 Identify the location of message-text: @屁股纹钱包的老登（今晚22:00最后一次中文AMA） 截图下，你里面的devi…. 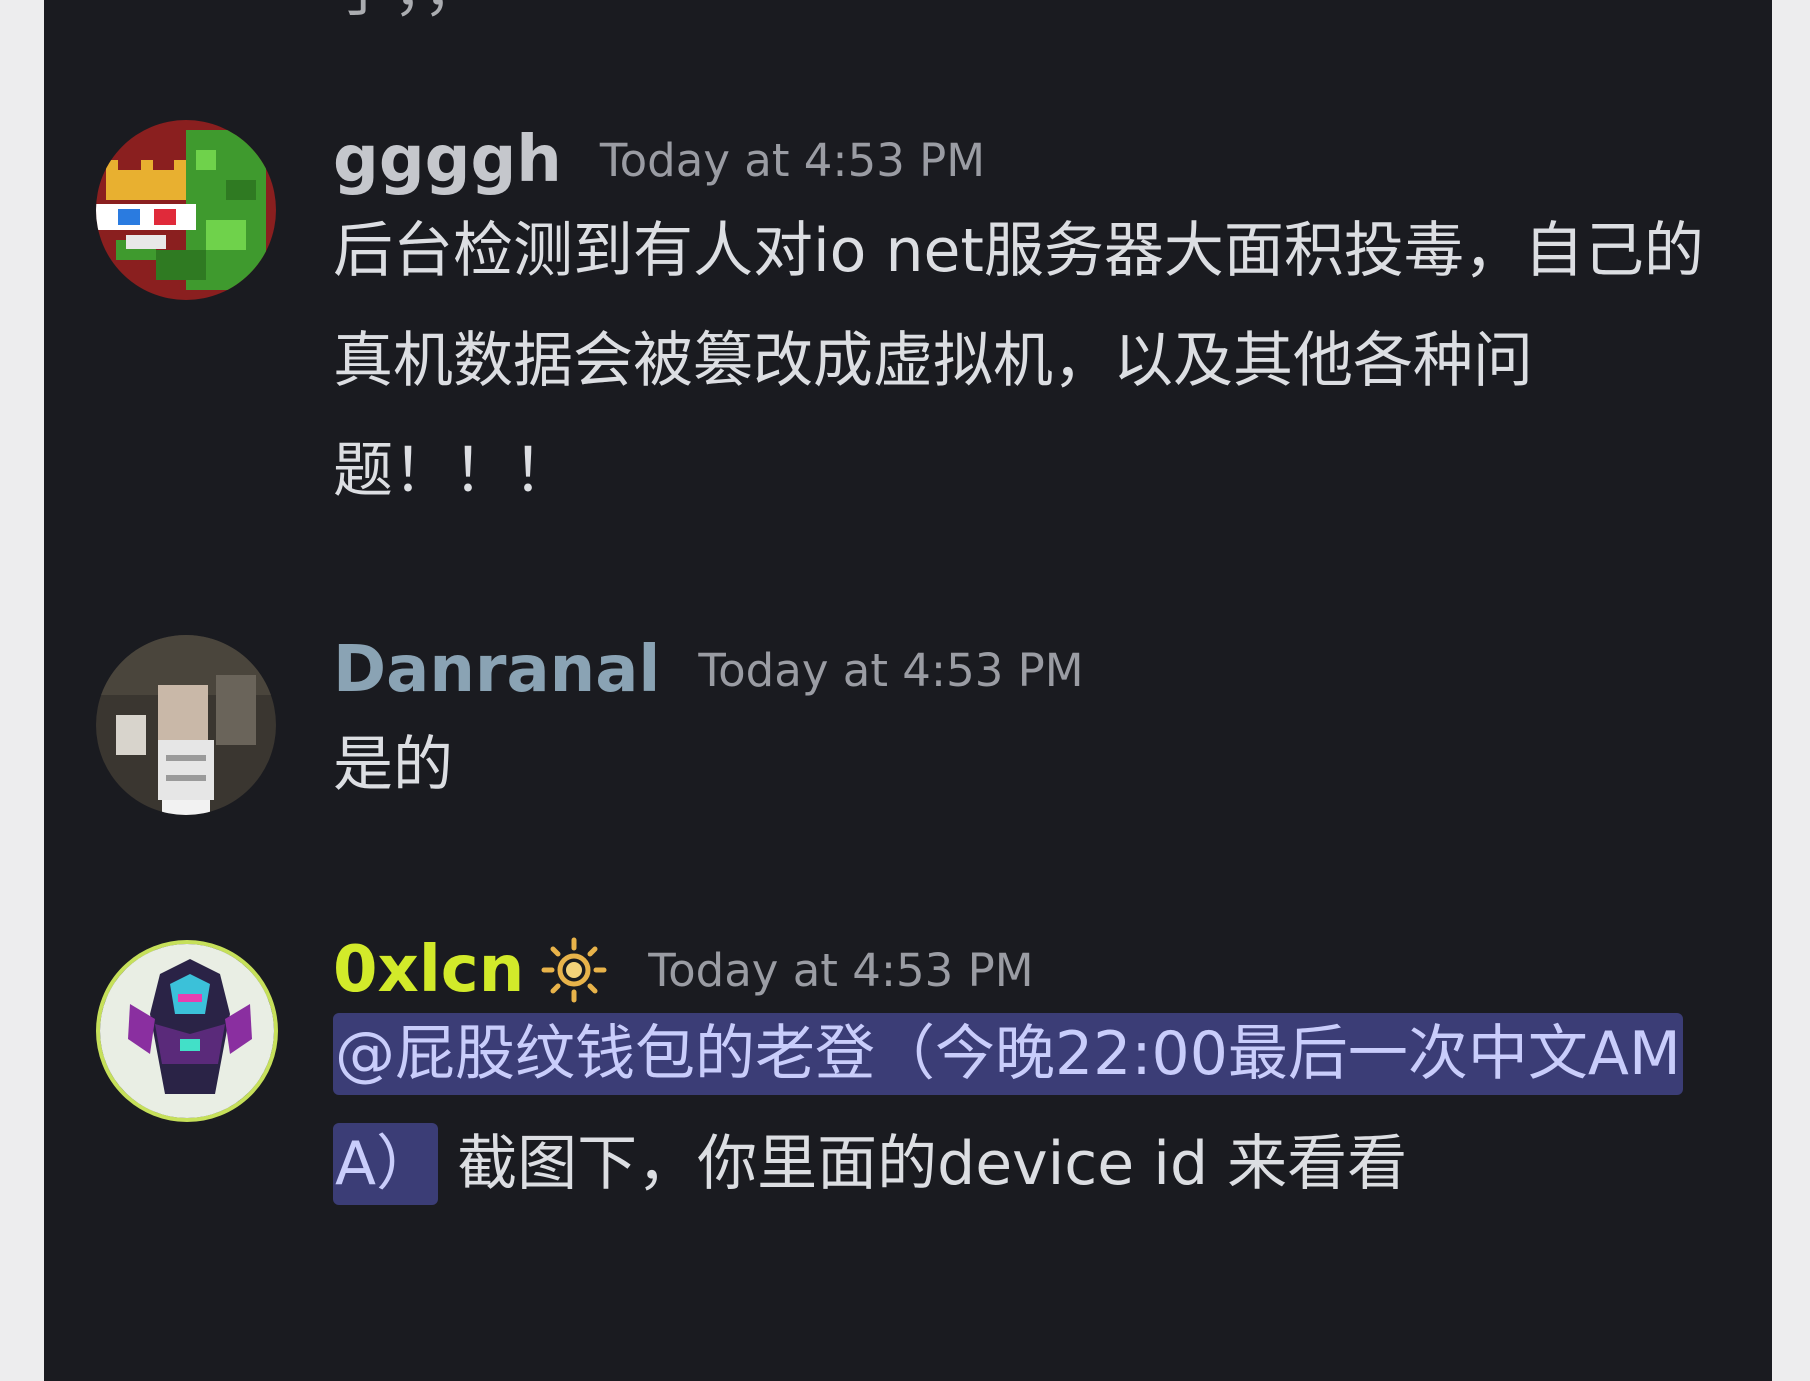
(1033, 1109).